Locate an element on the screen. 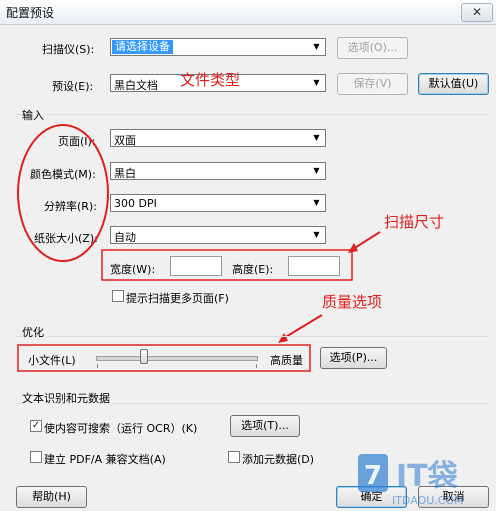  pdfa-label: 建立 PDF/A 兼容文档(A) is located at coordinates (105, 459).